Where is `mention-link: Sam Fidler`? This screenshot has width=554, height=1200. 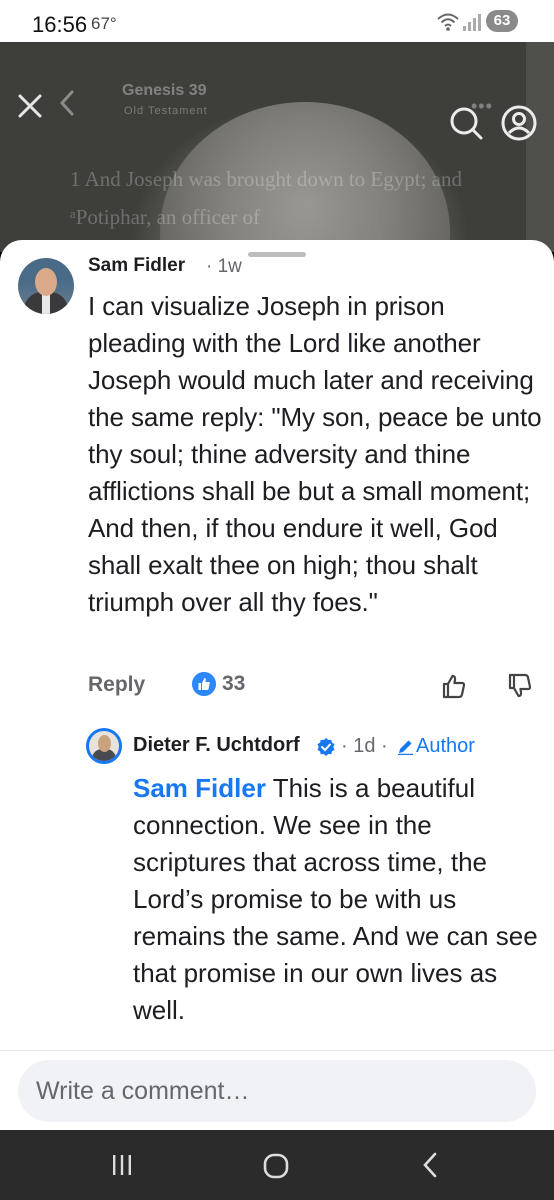 mention-link: Sam Fidler is located at coordinates (199, 788).